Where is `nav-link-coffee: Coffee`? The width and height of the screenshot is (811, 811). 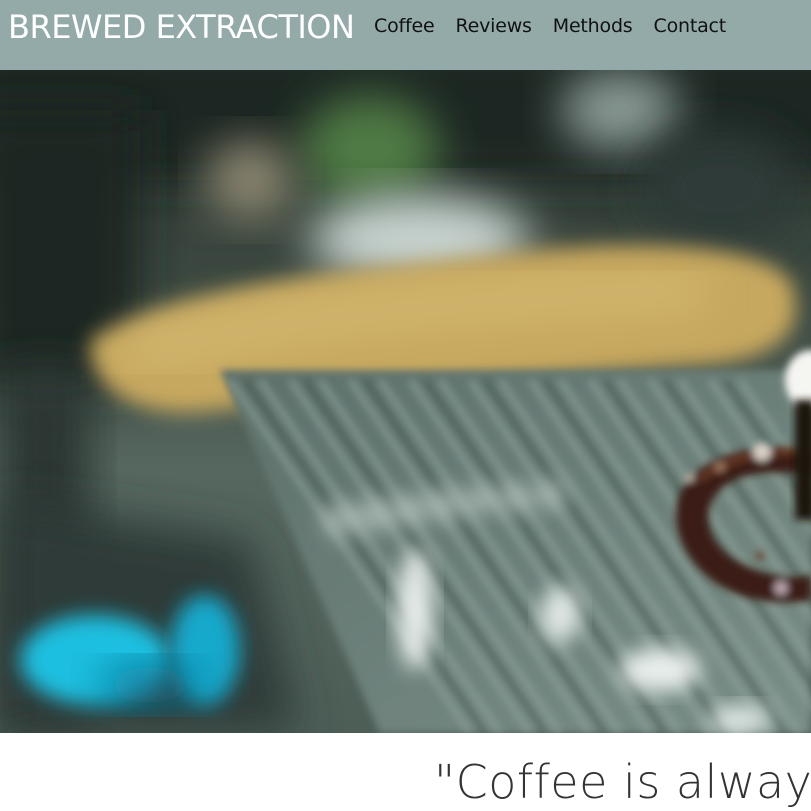
nav-link-coffee: Coffee is located at coordinates (404, 26).